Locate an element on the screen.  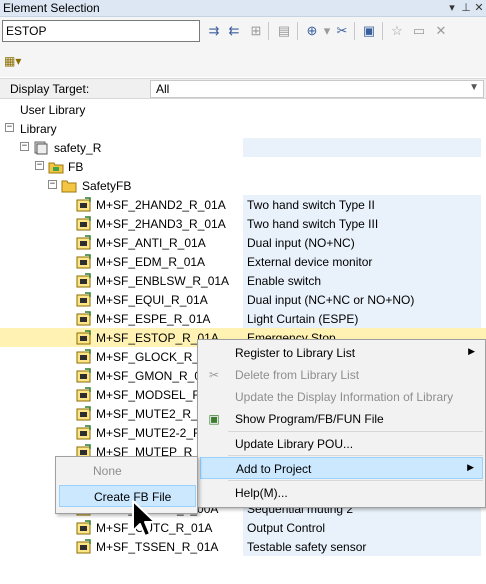
fb-name: M+SF_2HAND2_R_01A is located at coordinates (161, 205).